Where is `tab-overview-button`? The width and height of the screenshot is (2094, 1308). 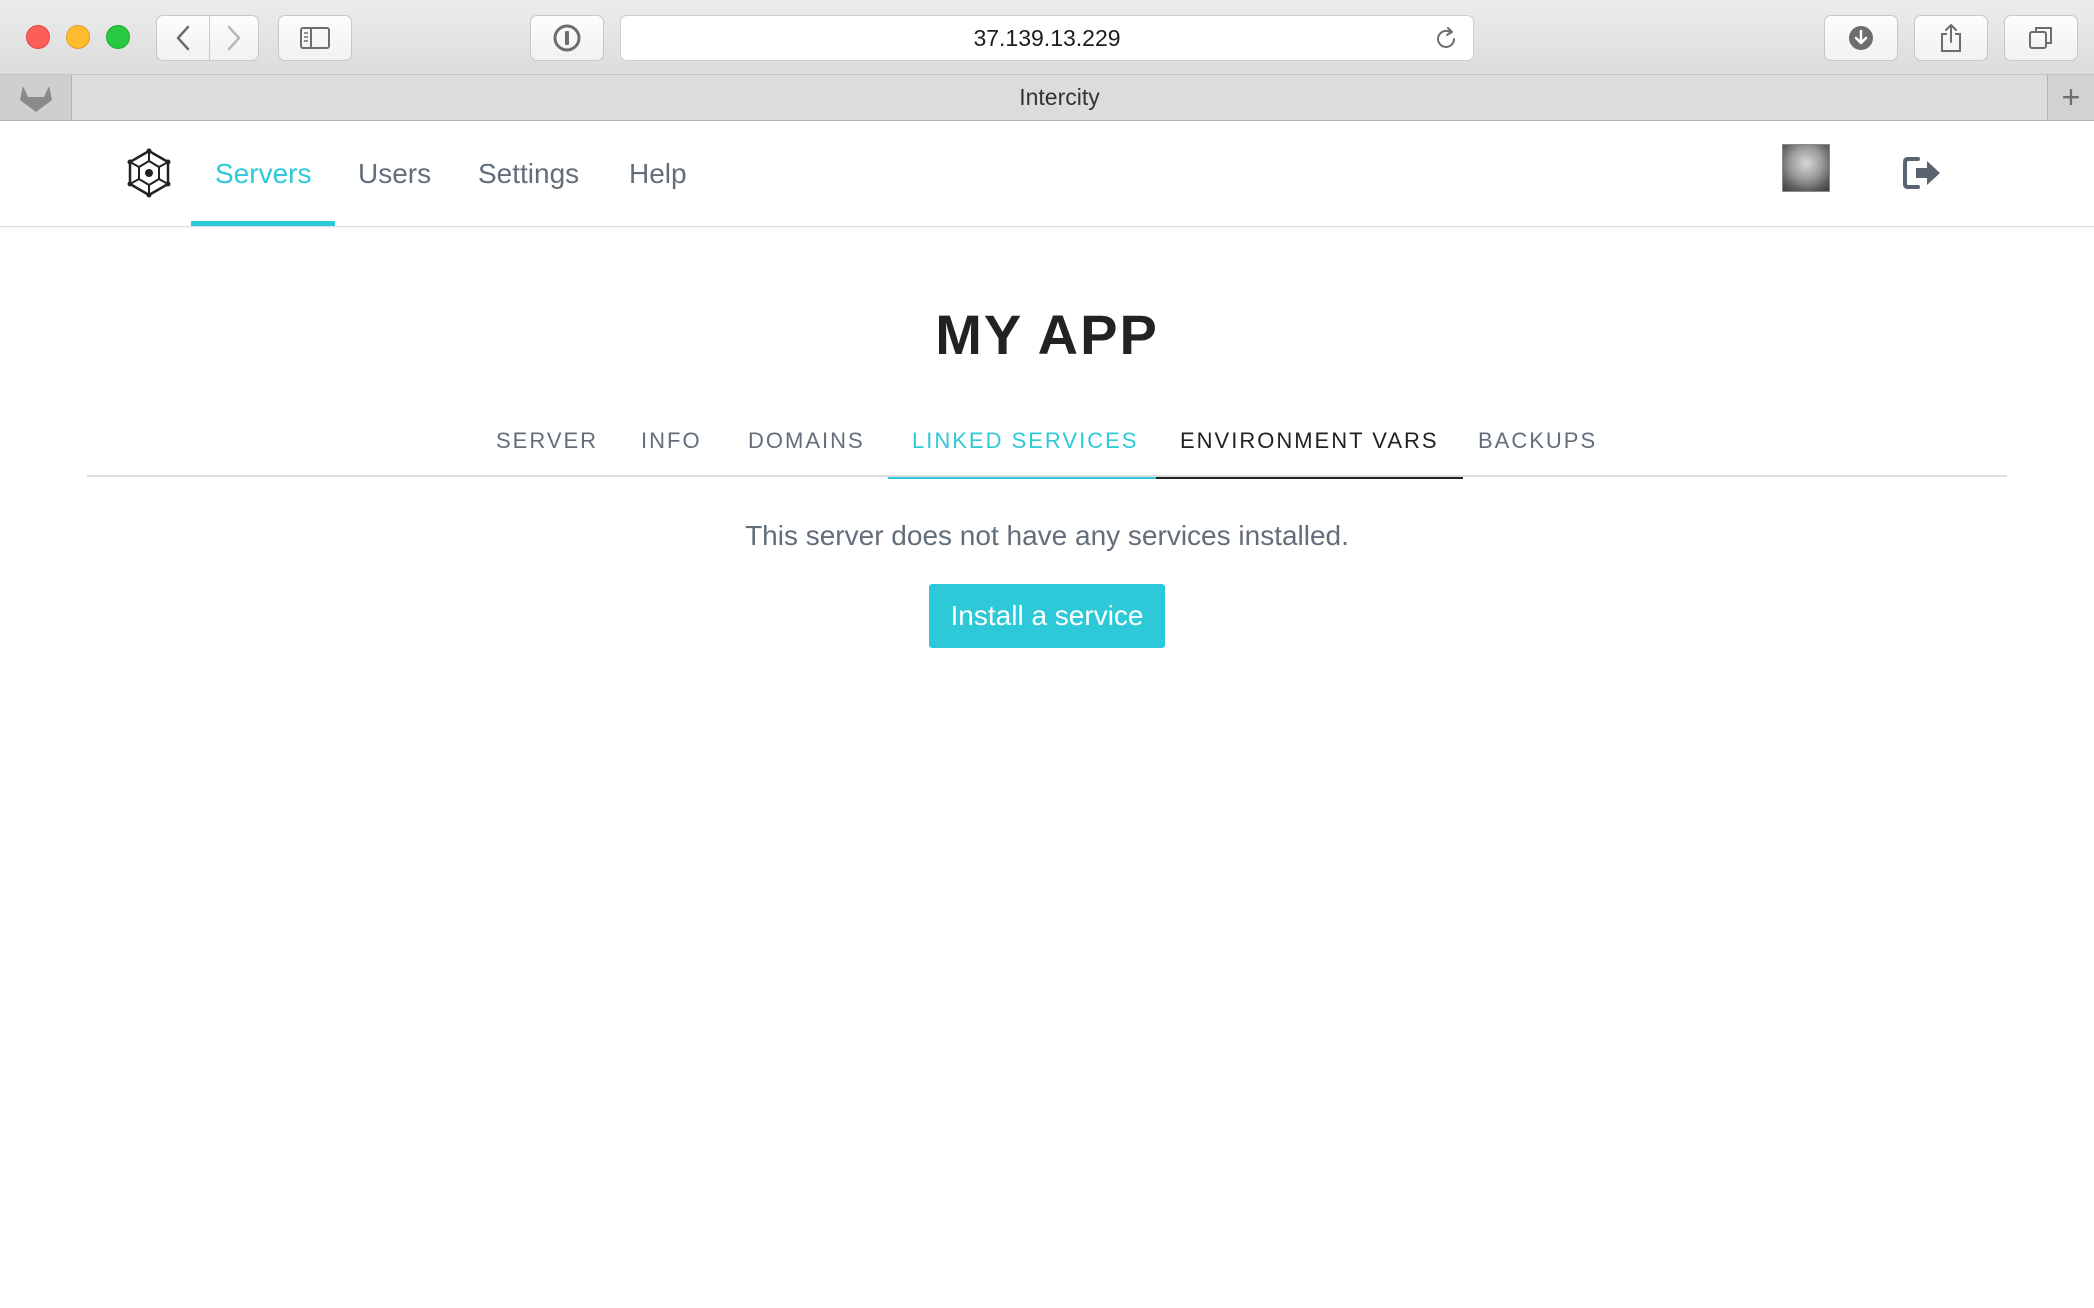
tab-overview-button is located at coordinates (2041, 38).